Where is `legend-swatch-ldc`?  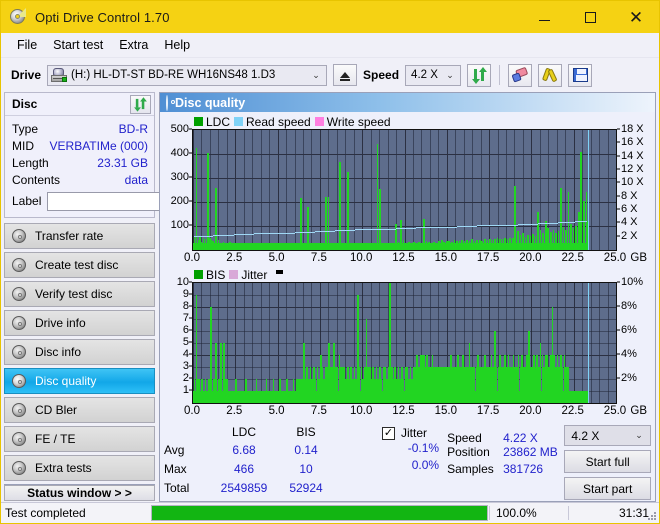
legend-swatch-ldc is located at coordinates (198, 121).